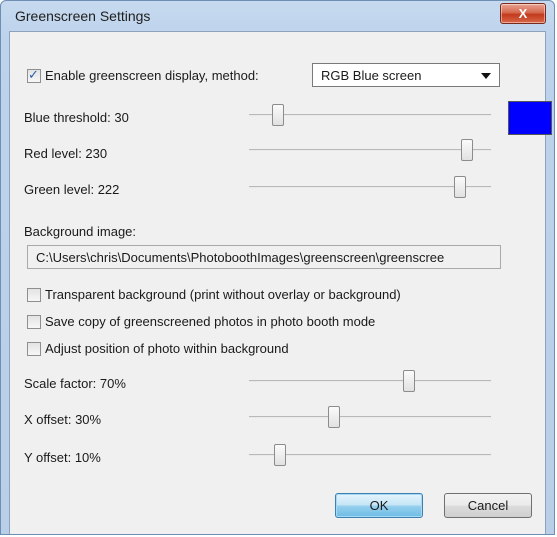 The width and height of the screenshot is (557, 537). Describe the element at coordinates (34, 349) in the screenshot. I see `adjust-position-checkbox` at that location.